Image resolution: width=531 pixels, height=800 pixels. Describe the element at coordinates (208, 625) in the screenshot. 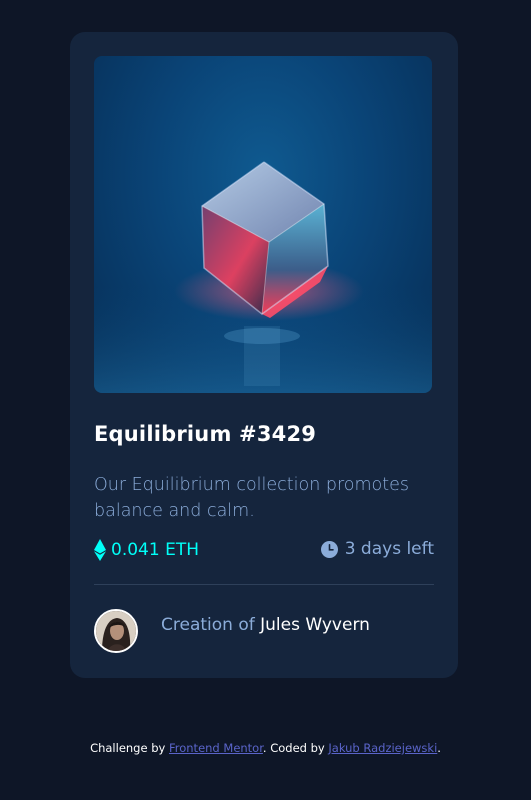

I see `creator-prefix: Creation of` at that location.